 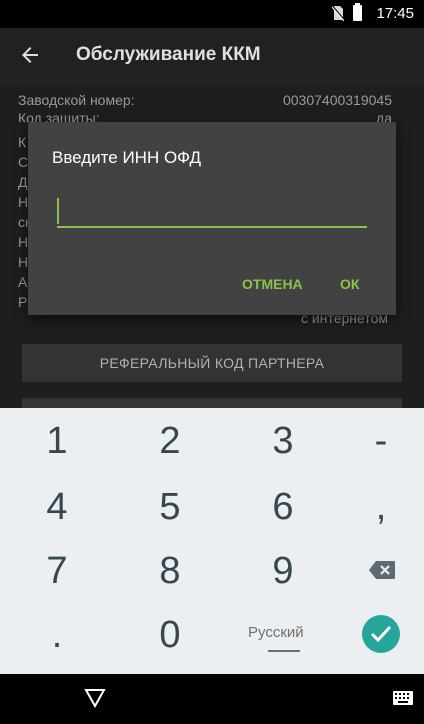 What do you see at coordinates (403, 698) in the screenshot?
I see `keyboard-switch-icon` at bounding box center [403, 698].